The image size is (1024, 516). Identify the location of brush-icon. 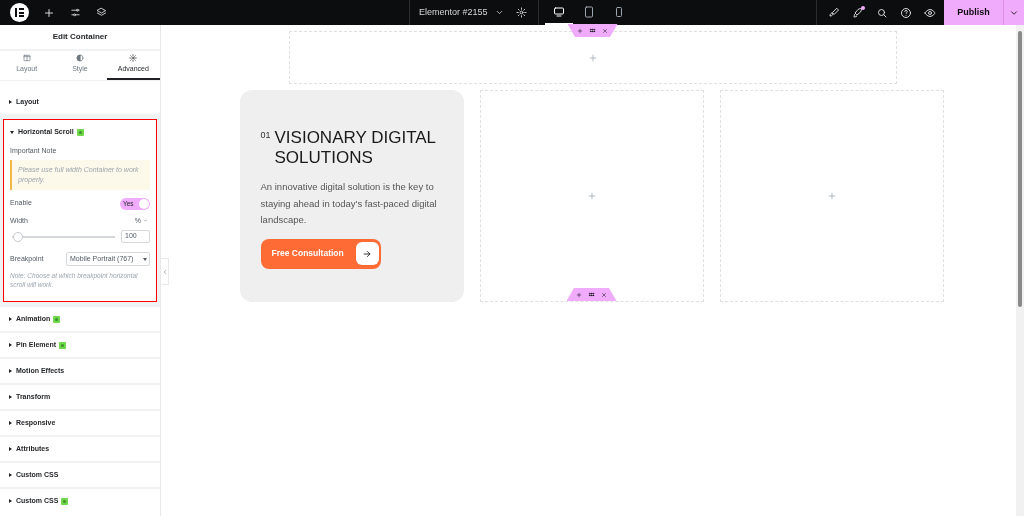
(834, 12).